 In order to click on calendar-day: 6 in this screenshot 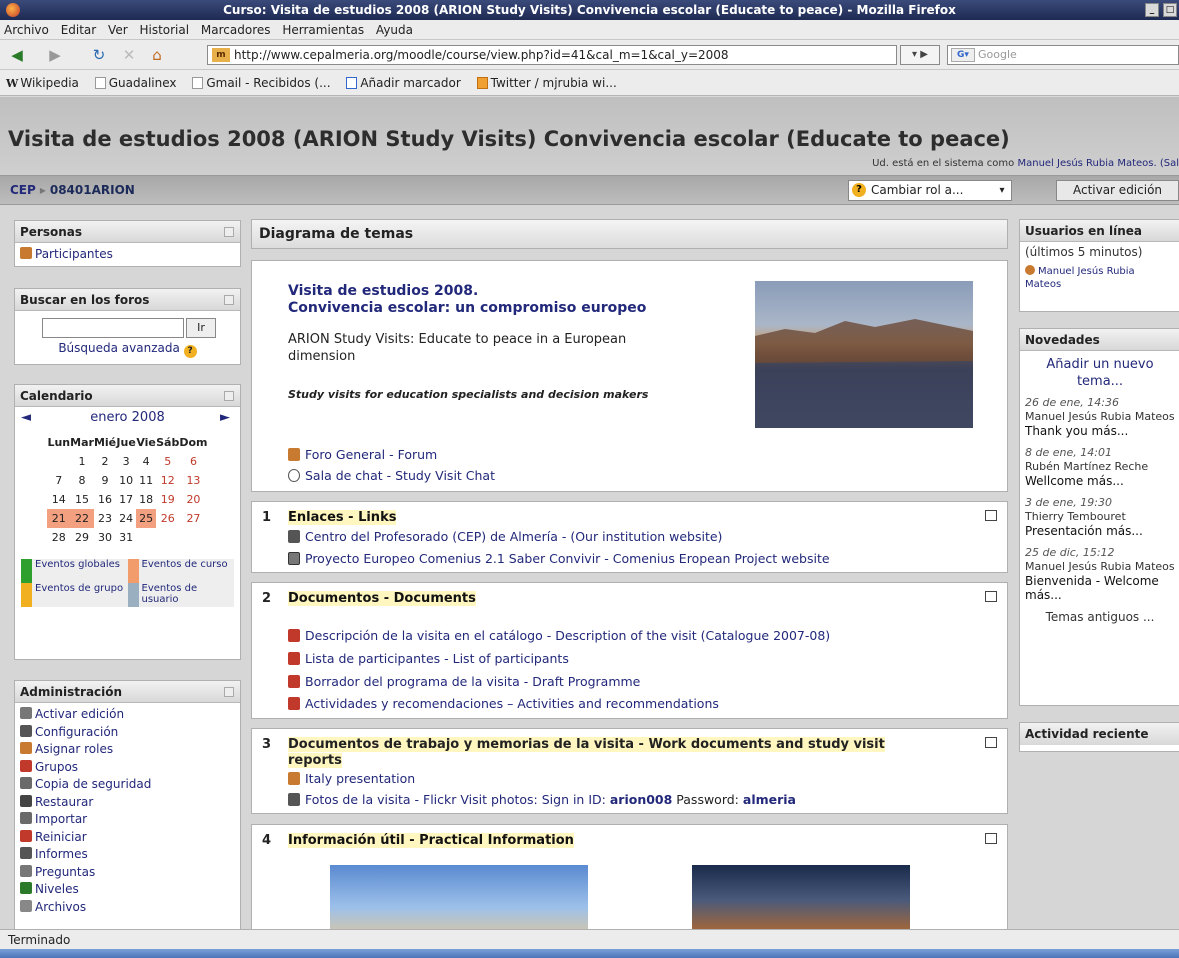, I will do `click(193, 461)`.